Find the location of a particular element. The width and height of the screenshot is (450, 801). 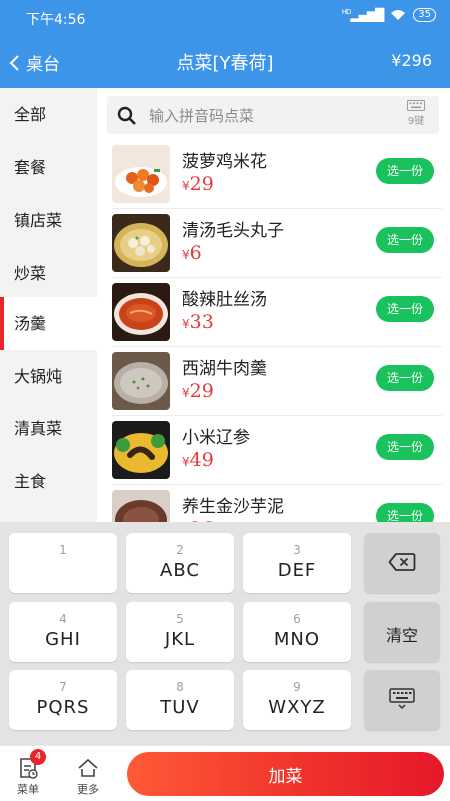

key-letters: WXYZ is located at coordinates (297, 707).